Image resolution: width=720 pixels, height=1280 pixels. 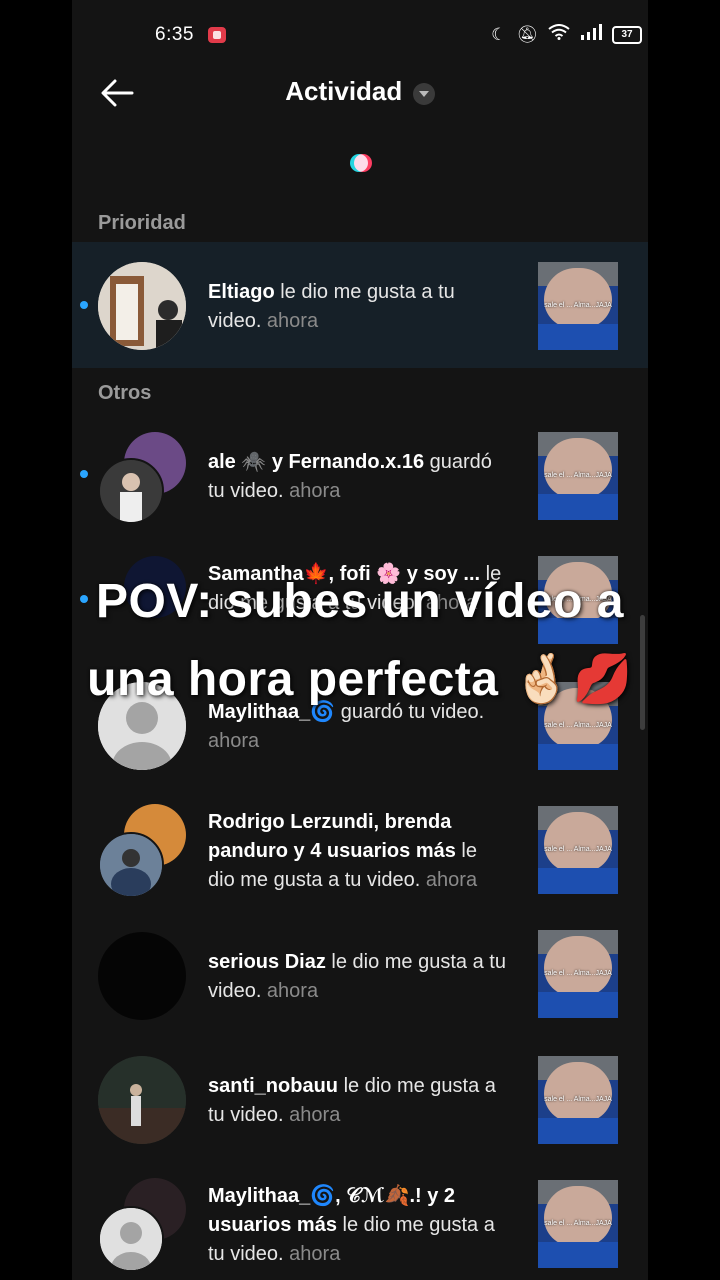 I want to click on moon-icon: ☾, so click(x=499, y=34).